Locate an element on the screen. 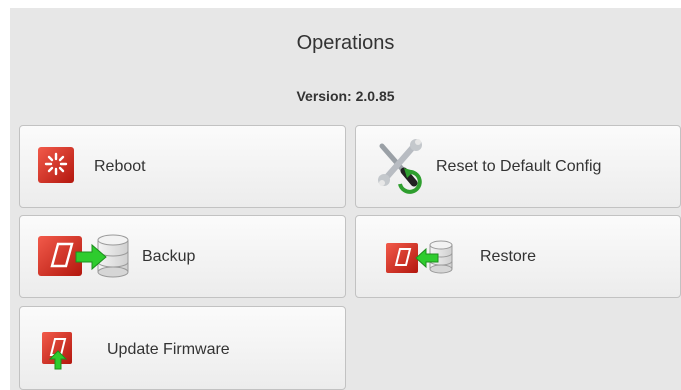 This screenshot has width=681, height=390. reboot-label: Reboot is located at coordinates (120, 166).